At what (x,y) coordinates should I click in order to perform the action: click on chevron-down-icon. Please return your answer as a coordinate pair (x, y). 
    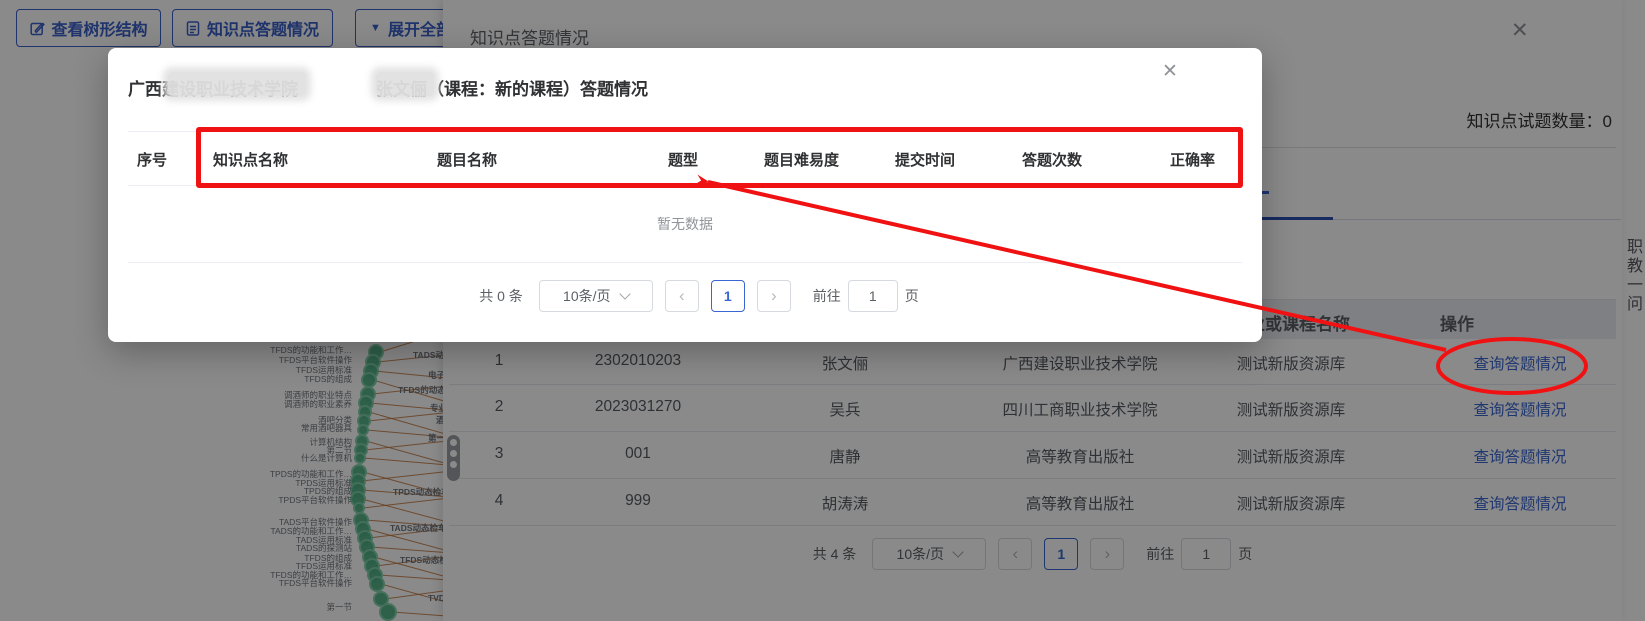
    Looking at the image, I should click on (624, 294).